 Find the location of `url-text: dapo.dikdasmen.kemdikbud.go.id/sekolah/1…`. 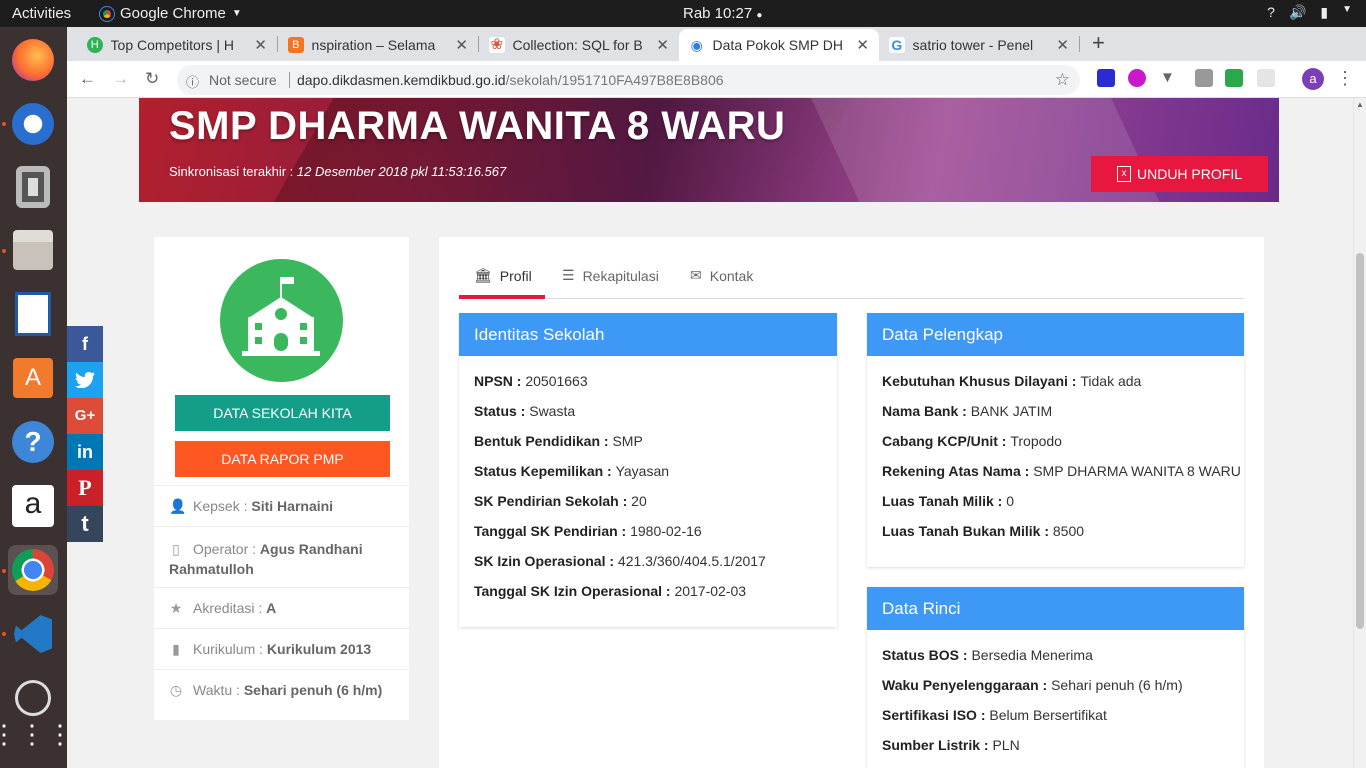

url-text: dapo.dikdasmen.kemdikbud.go.id/sekolah/1… is located at coordinates (510, 80).